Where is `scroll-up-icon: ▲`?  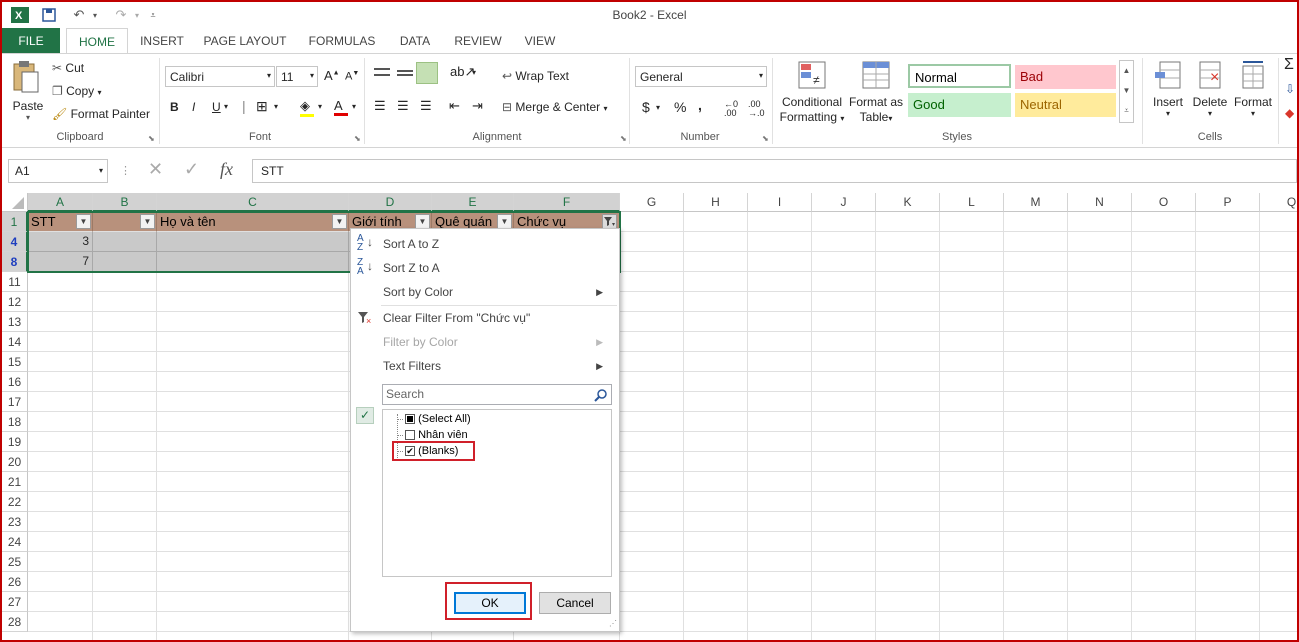
scroll-up-icon: ▲ is located at coordinates (1126, 71).